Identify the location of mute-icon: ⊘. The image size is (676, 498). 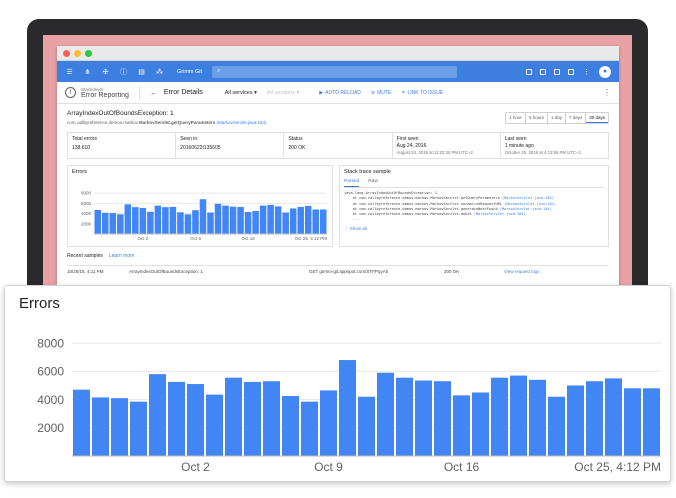
(373, 92).